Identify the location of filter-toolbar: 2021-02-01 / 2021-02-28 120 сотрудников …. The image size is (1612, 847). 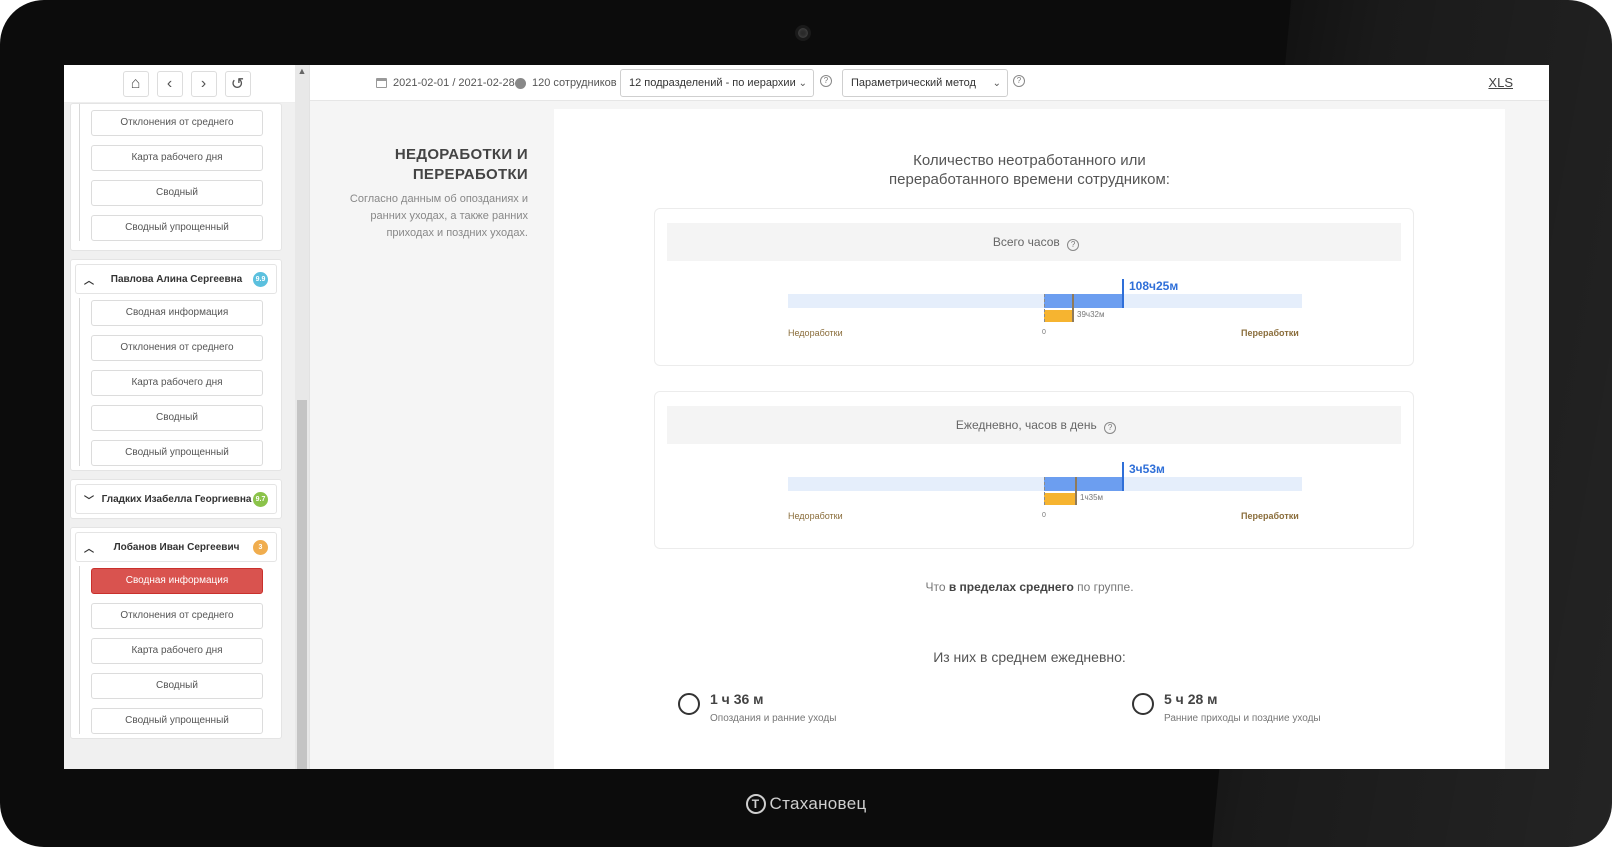
(929, 83).